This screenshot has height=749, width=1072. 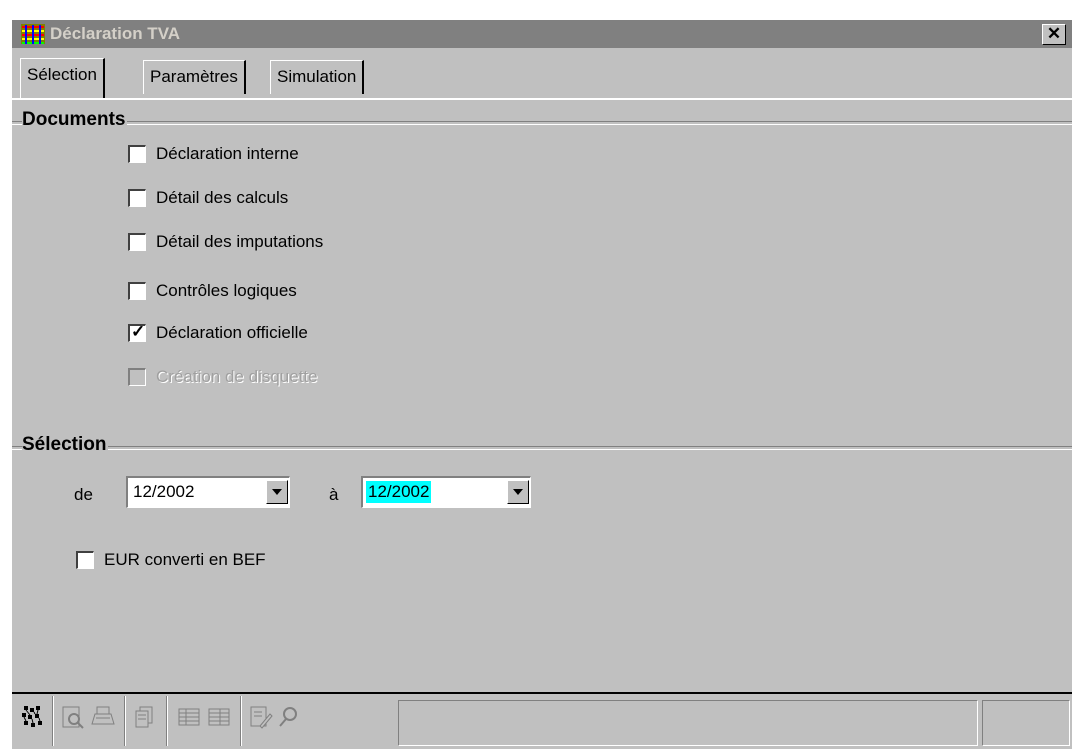 What do you see at coordinates (227, 153) in the screenshot?
I see `checkbox-label: Déclaration interne` at bounding box center [227, 153].